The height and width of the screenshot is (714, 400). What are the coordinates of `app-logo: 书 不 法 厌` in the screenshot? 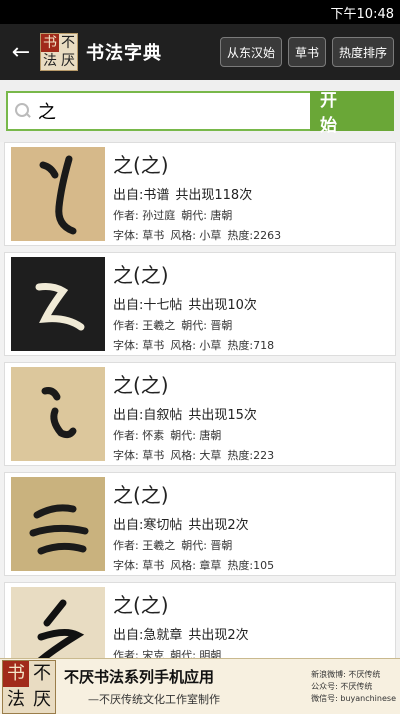 It's located at (59, 52).